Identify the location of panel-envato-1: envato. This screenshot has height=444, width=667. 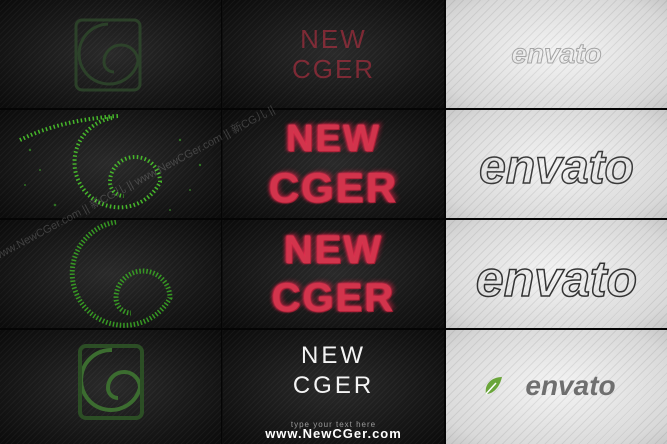
(556, 54).